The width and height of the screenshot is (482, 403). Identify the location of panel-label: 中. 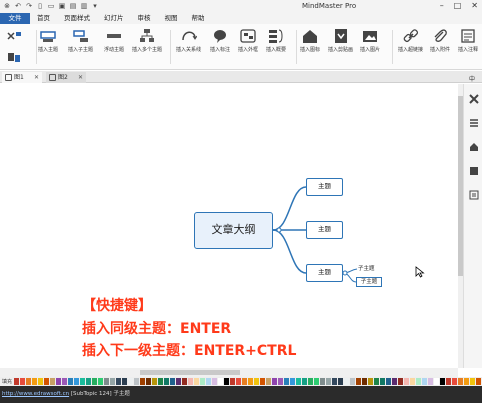
(472, 79).